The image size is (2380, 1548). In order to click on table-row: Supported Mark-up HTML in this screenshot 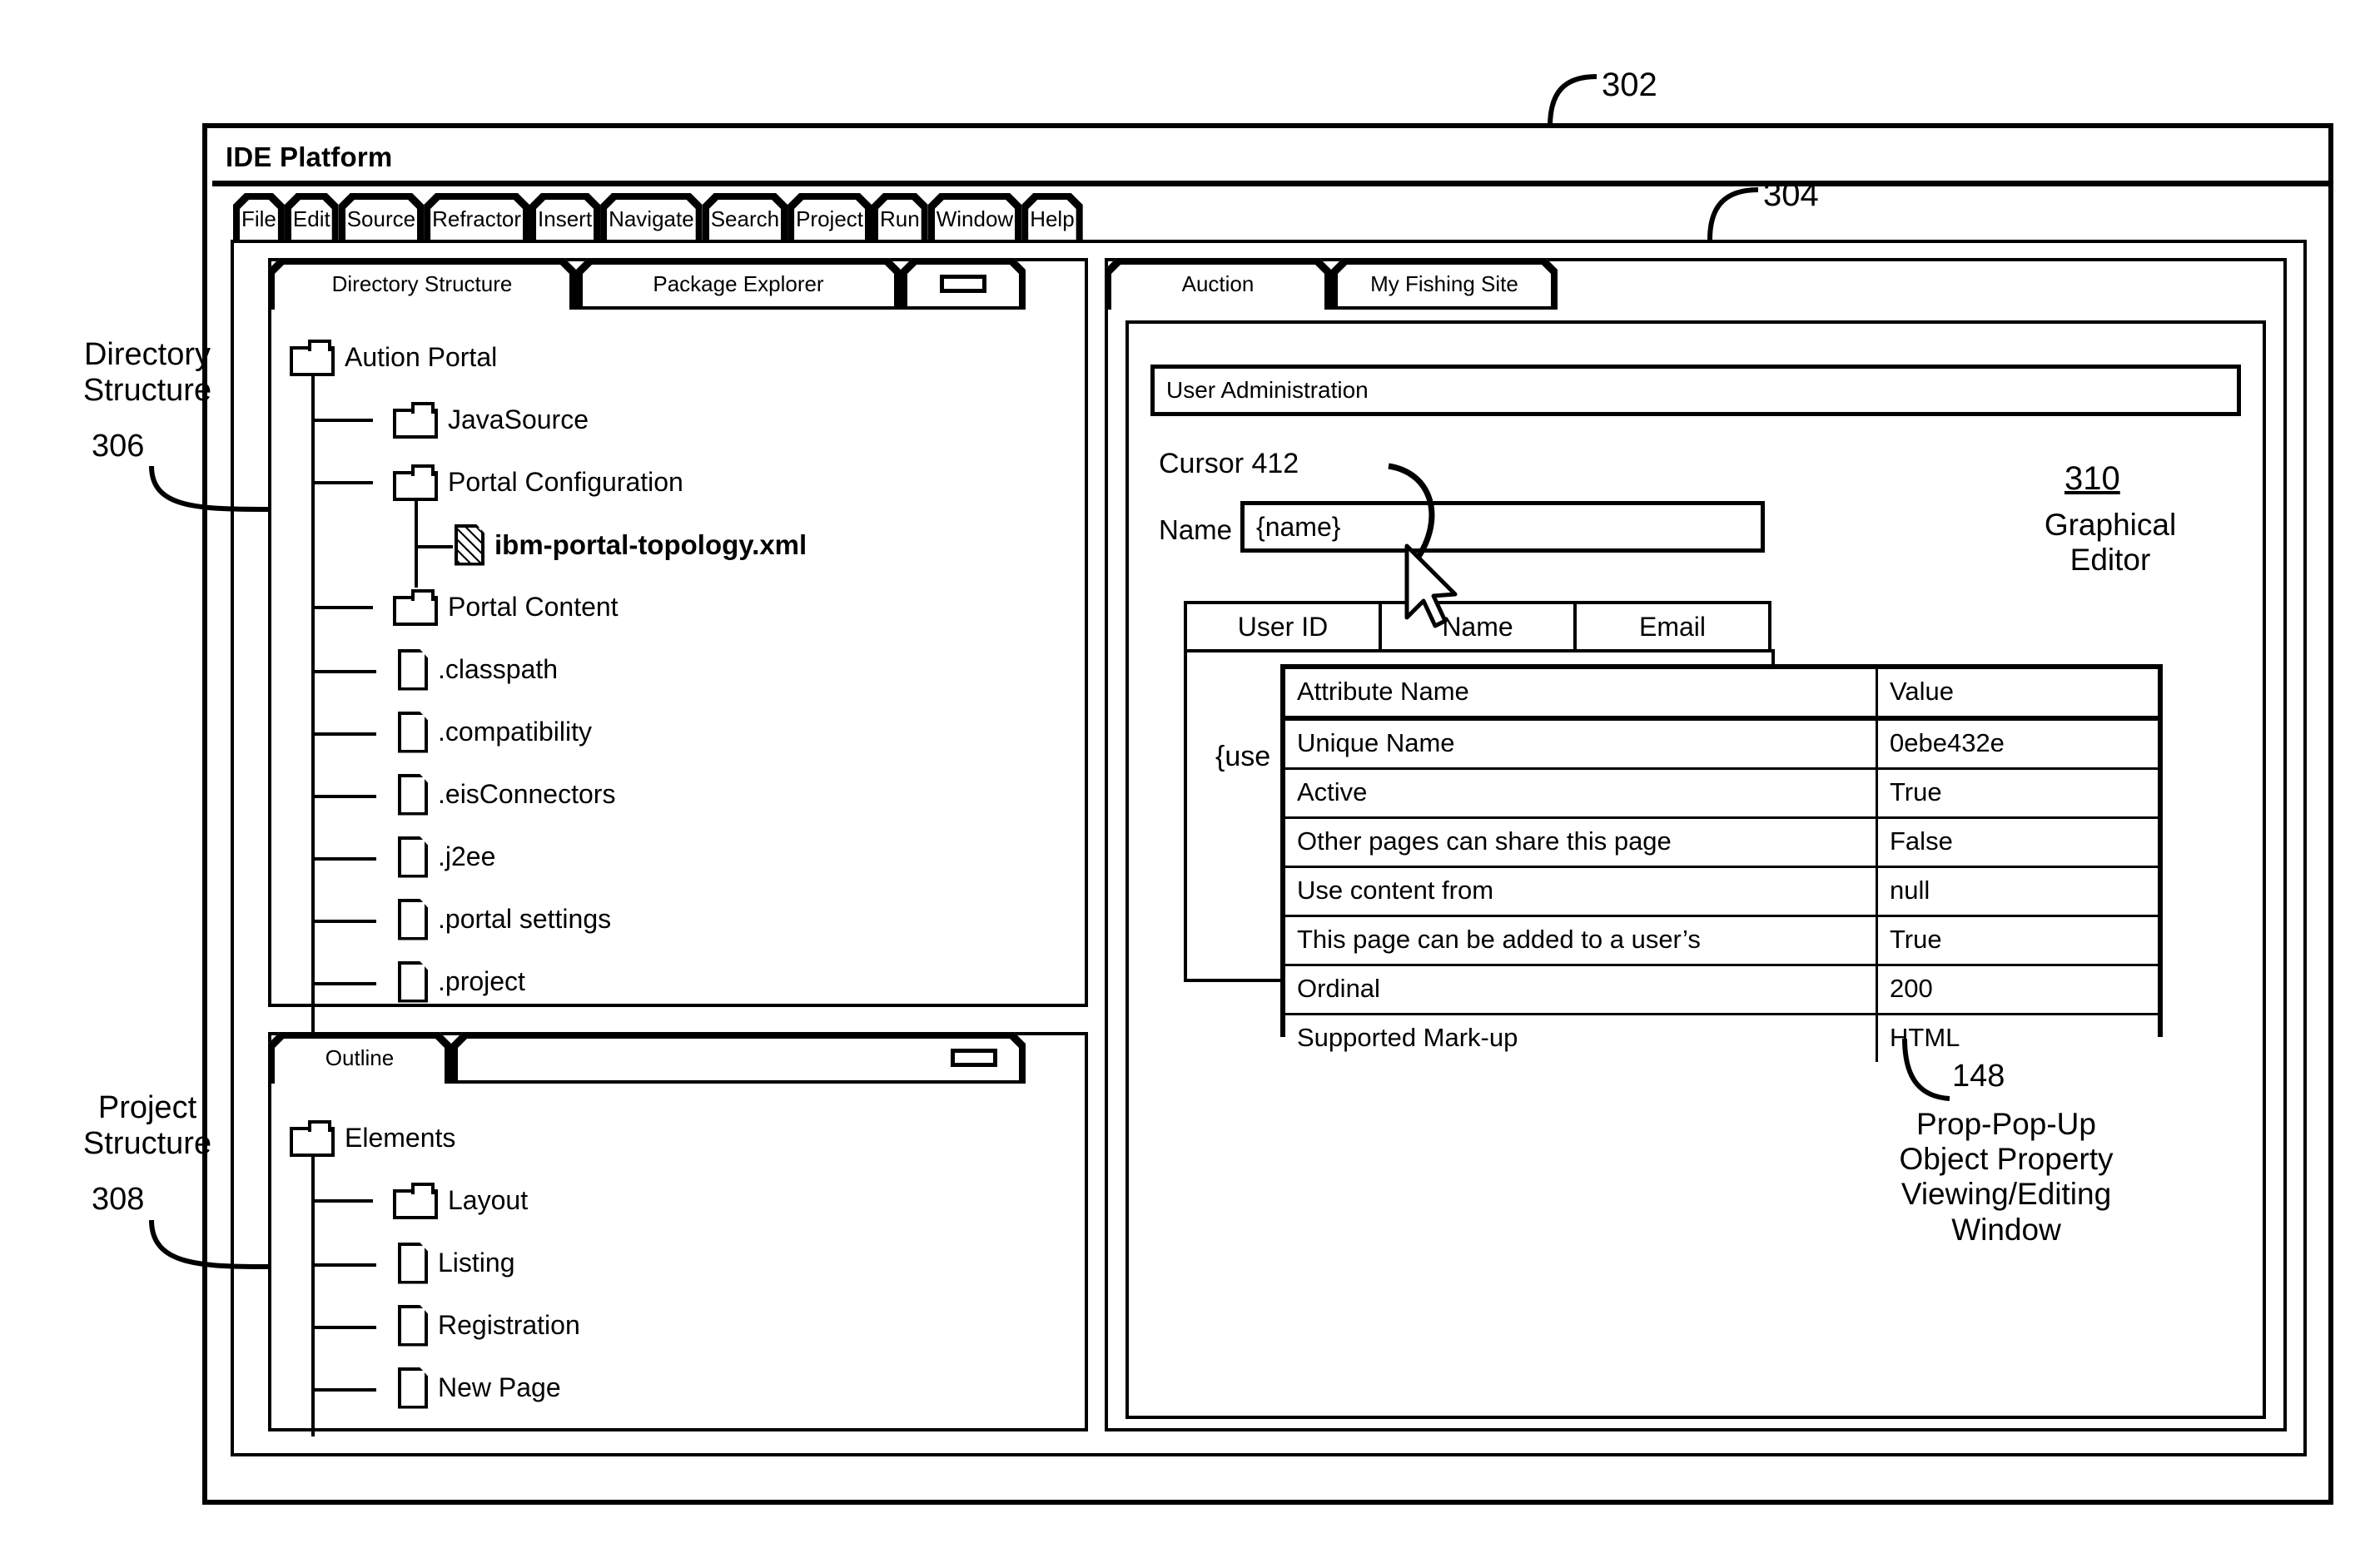, I will do `click(1721, 1037)`.